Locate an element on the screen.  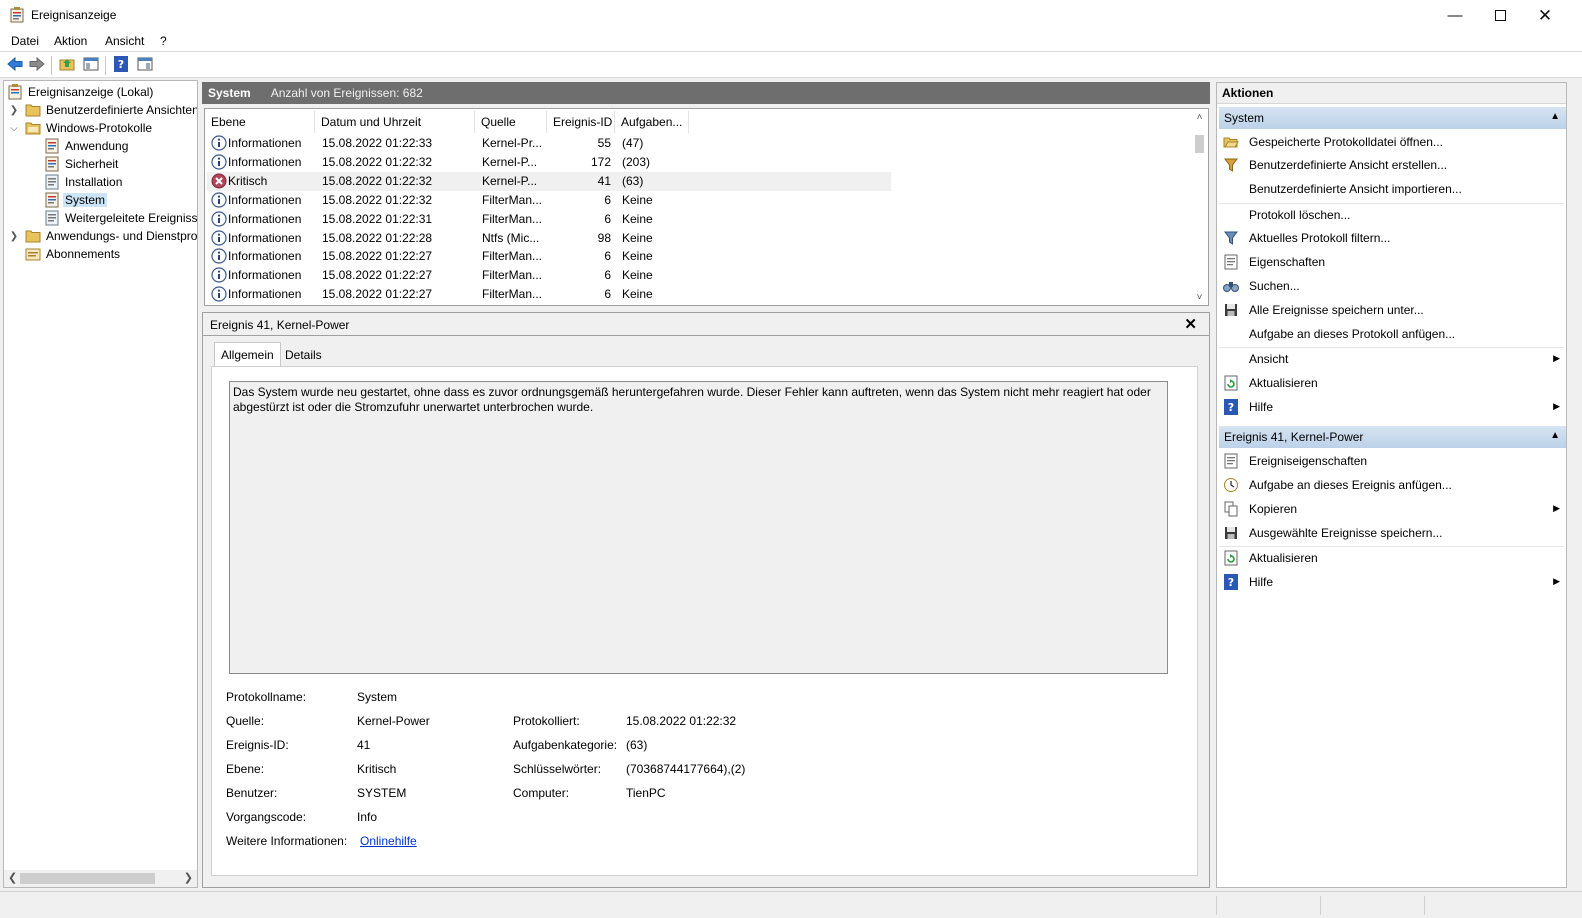
show-hide-tree-button is located at coordinates (91, 65).